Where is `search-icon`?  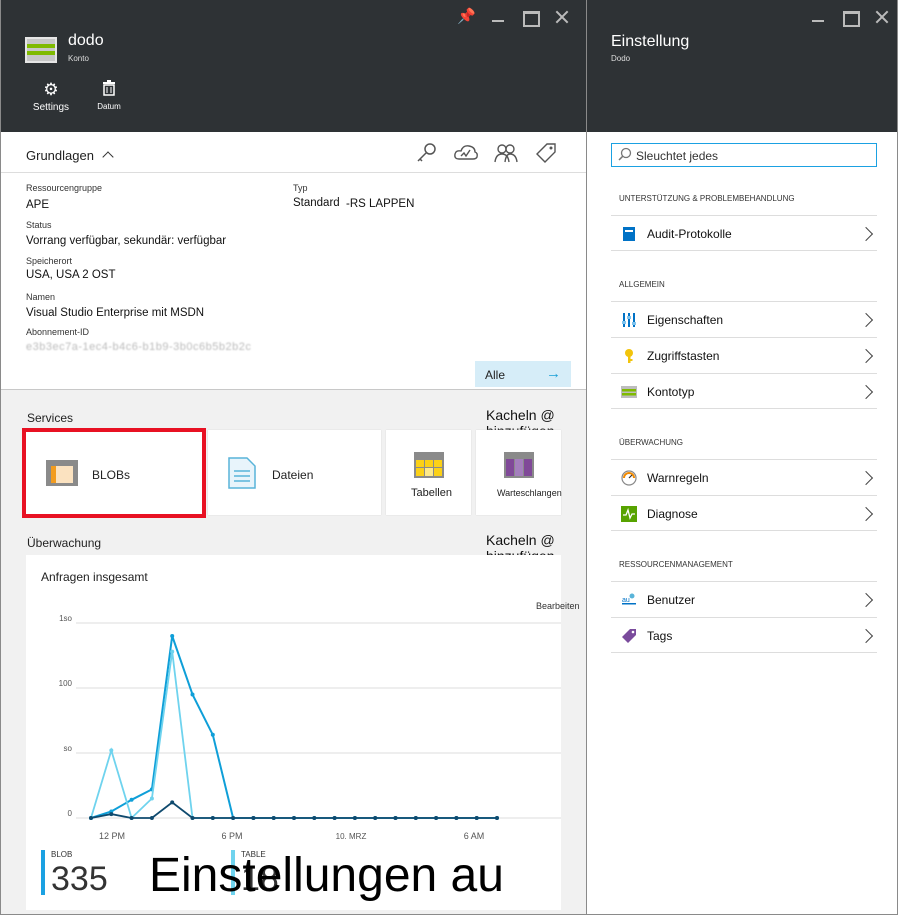 search-icon is located at coordinates (625, 155).